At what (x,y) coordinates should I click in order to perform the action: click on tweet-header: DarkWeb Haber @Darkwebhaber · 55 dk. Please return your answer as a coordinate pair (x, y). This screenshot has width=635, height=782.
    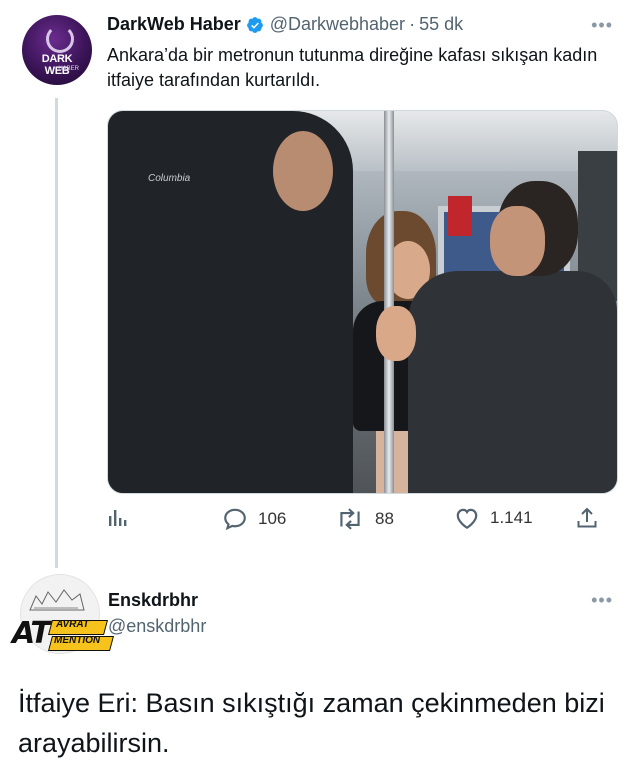
    Looking at the image, I should click on (285, 24).